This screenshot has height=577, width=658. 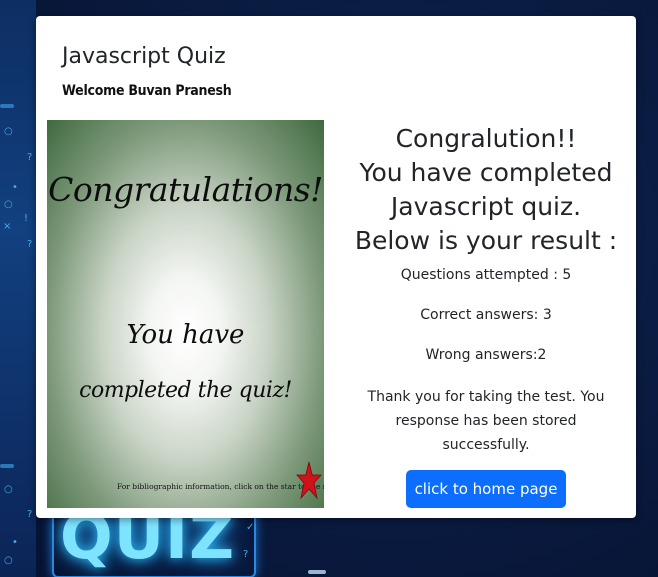 What do you see at coordinates (486, 206) in the screenshot?
I see `result-heading-line: Javascript quiz.` at bounding box center [486, 206].